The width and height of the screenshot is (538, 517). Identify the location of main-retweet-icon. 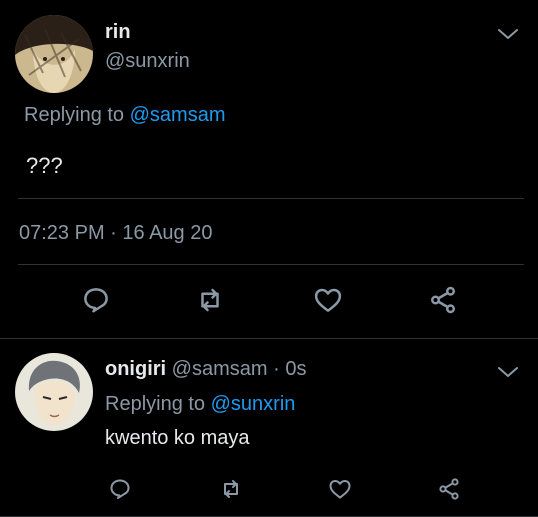
(210, 300).